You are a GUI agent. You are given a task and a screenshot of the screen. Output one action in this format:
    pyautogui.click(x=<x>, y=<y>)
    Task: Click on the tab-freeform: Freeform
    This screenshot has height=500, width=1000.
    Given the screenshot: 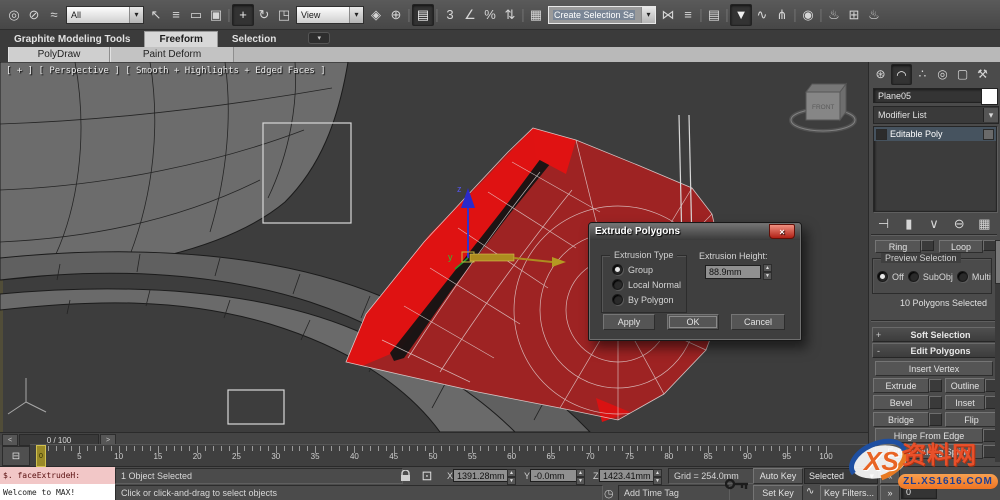 What is the action you would take?
    pyautogui.click(x=181, y=39)
    